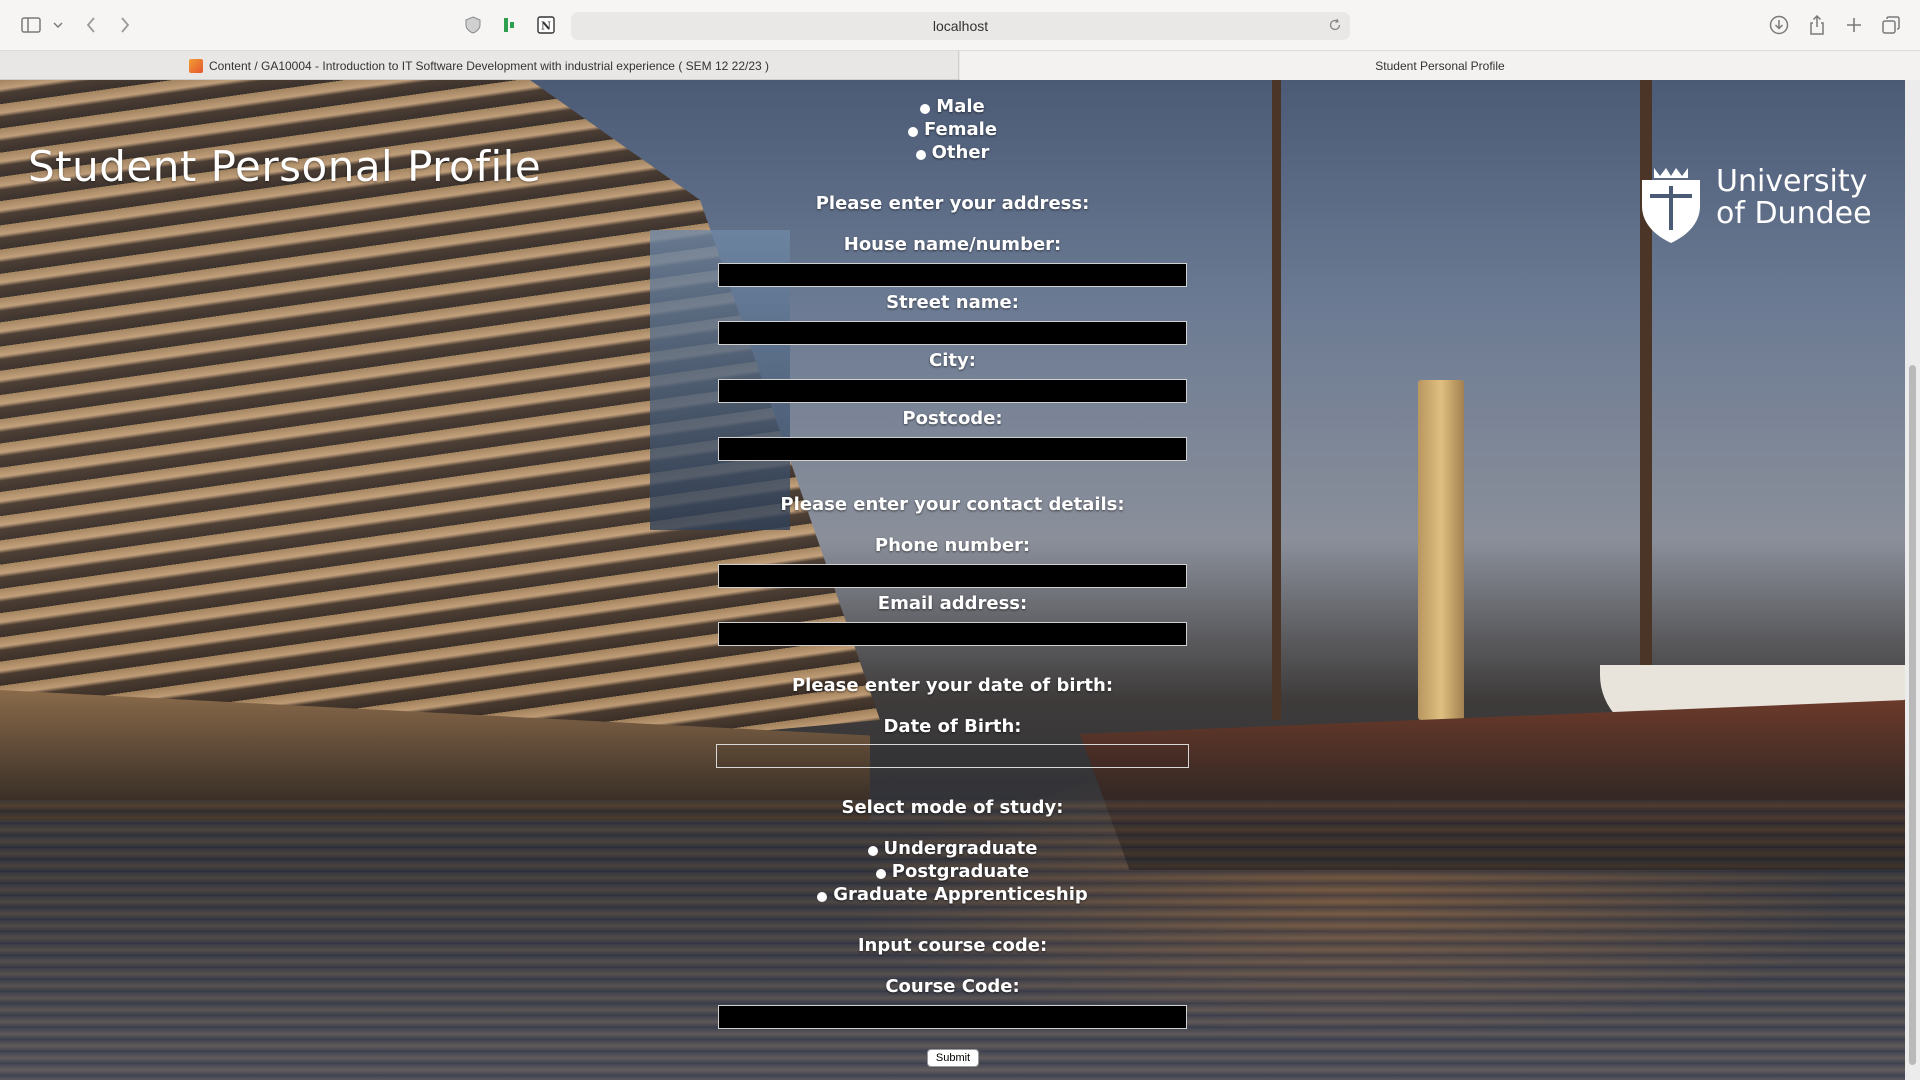  What do you see at coordinates (1817, 25) in the screenshot?
I see `share-icon` at bounding box center [1817, 25].